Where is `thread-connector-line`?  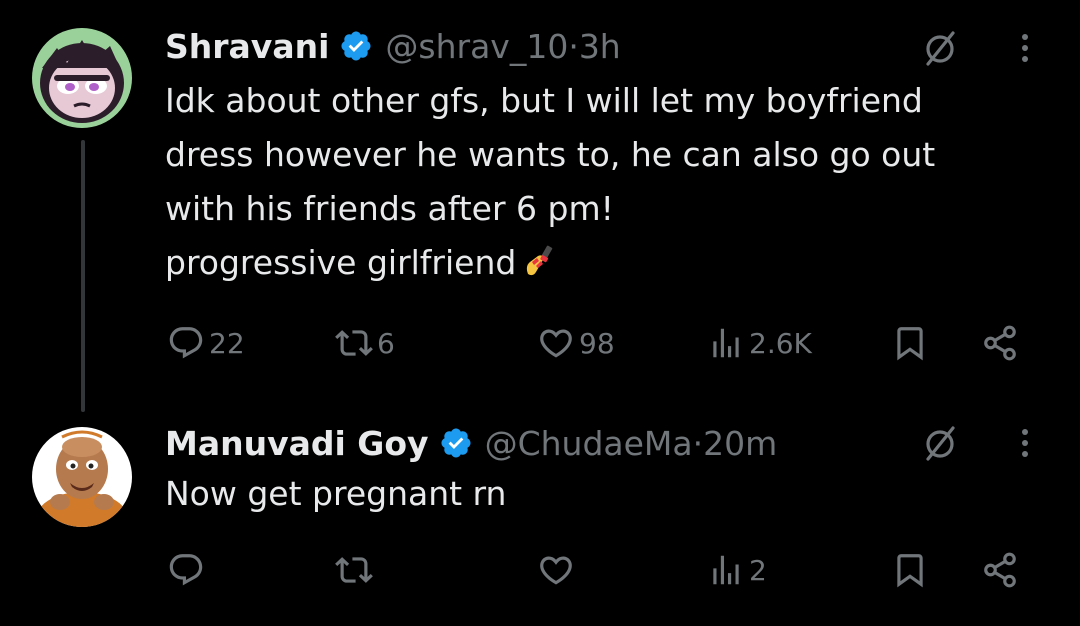
thread-connector-line is located at coordinates (83, 276).